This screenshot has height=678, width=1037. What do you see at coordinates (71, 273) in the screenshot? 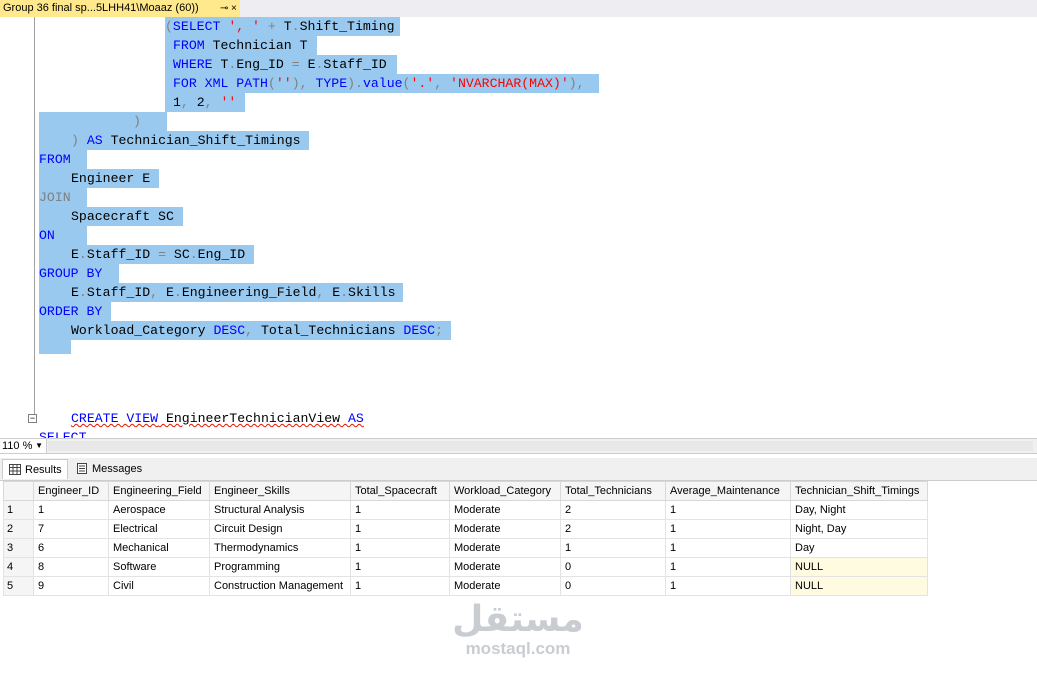
I see `code-line: GROUP BY` at bounding box center [71, 273].